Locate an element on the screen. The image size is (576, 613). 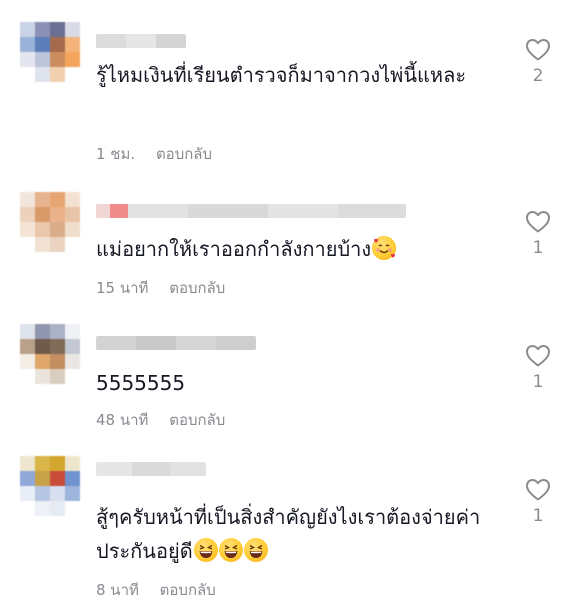
comment-text: แม่อยากให้เราออกกำลังกายบ้าง is located at coordinates (296, 249).